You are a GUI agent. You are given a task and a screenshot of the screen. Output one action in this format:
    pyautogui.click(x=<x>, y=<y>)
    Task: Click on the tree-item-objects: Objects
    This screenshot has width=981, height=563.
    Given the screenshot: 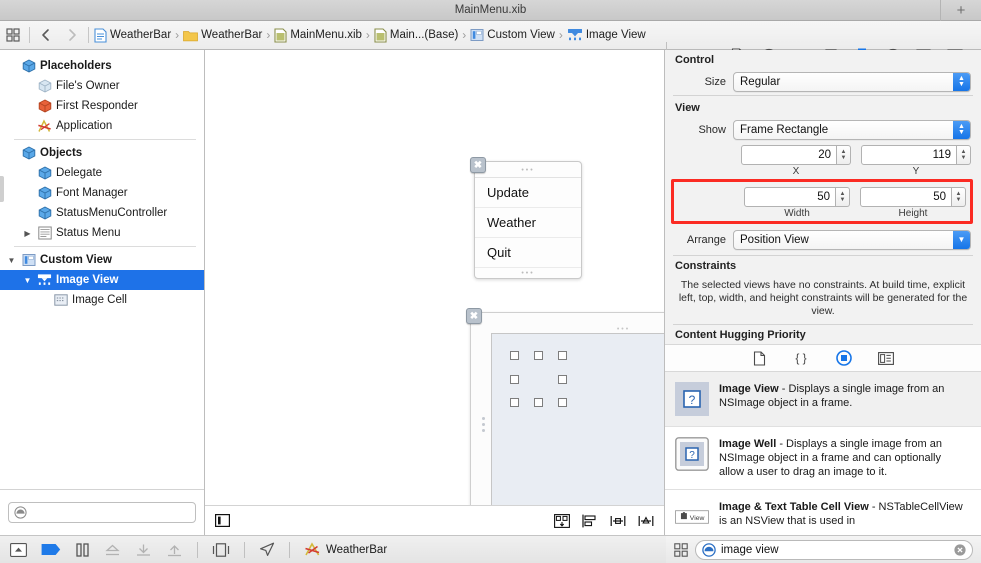 What is the action you would take?
    pyautogui.click(x=102, y=153)
    